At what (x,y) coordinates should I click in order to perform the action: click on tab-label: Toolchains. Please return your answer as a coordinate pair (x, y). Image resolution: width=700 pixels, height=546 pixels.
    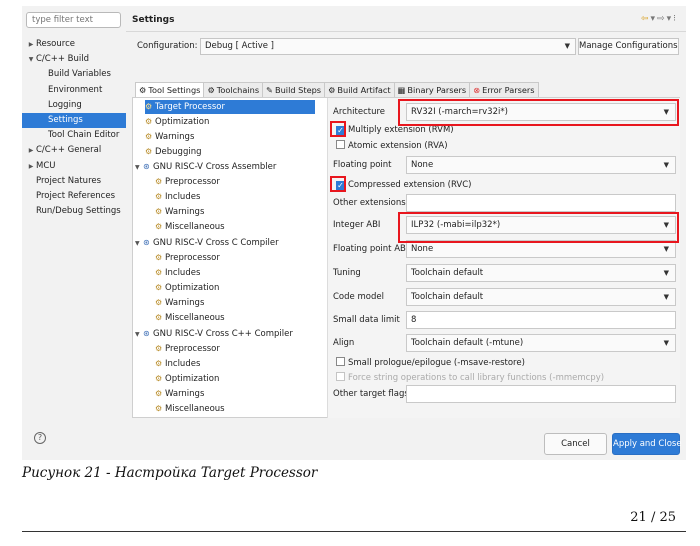
    Looking at the image, I should click on (238, 90).